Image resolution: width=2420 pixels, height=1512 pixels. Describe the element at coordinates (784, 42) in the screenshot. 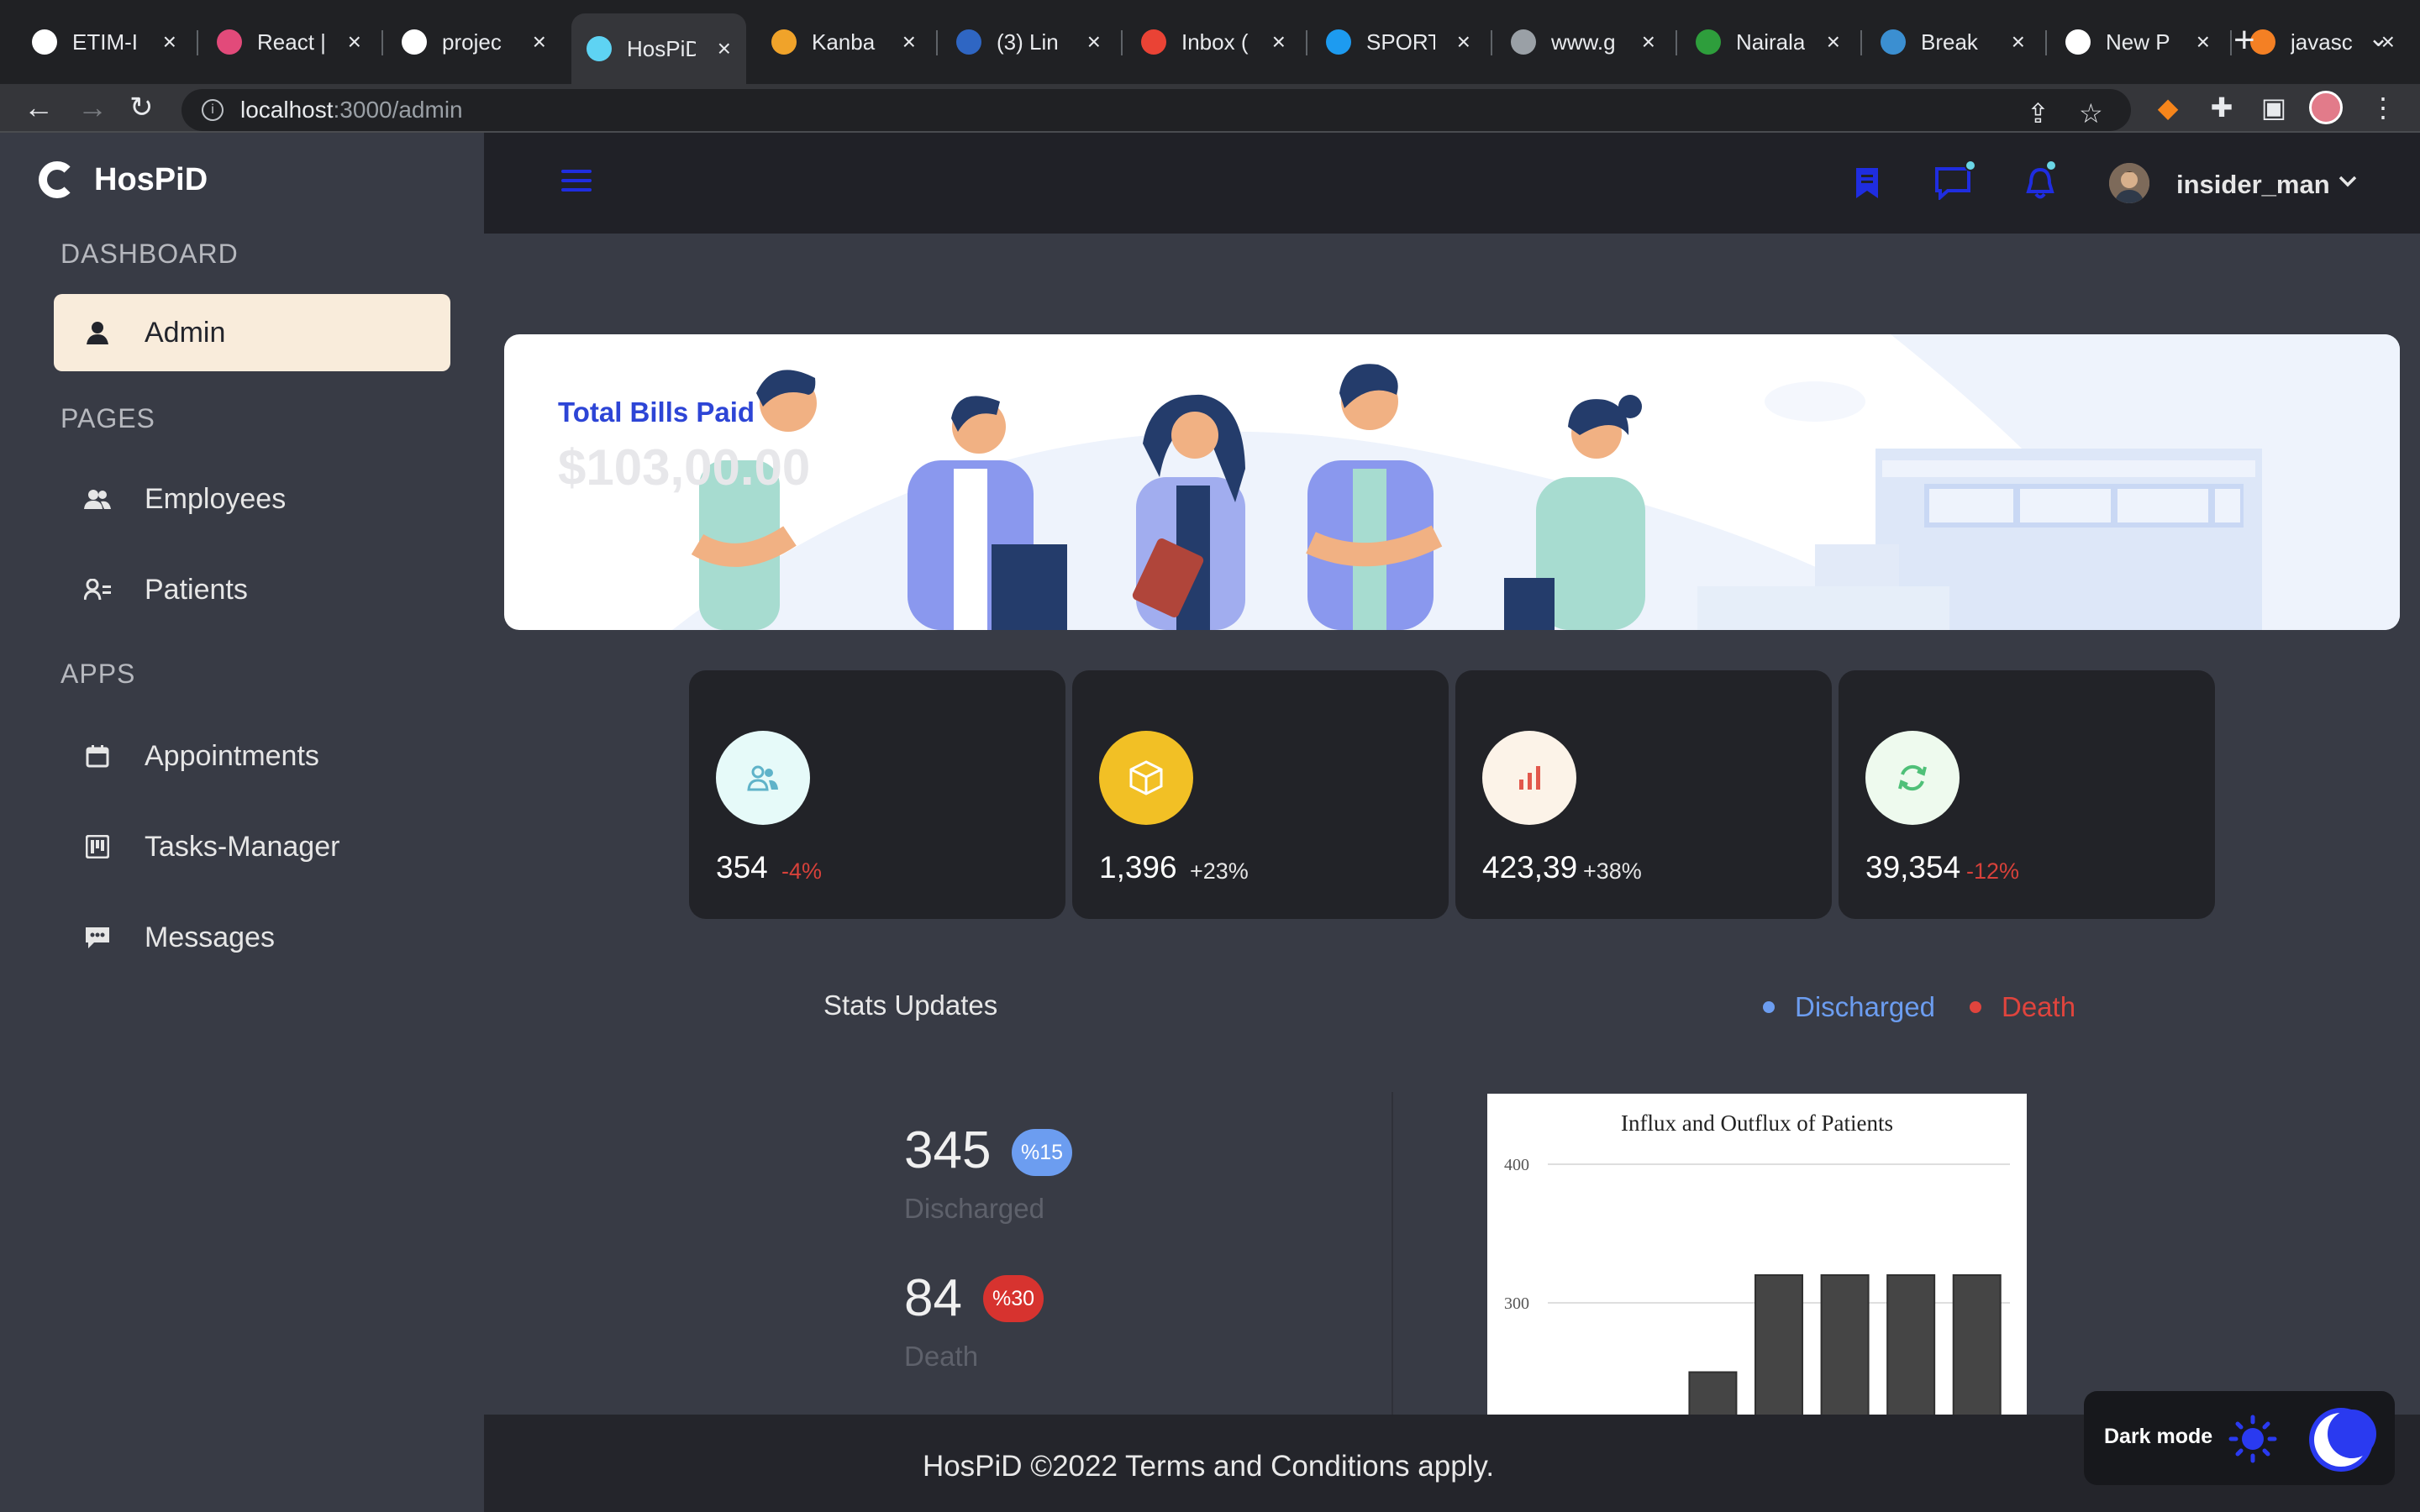

I see `kanban-icon` at that location.